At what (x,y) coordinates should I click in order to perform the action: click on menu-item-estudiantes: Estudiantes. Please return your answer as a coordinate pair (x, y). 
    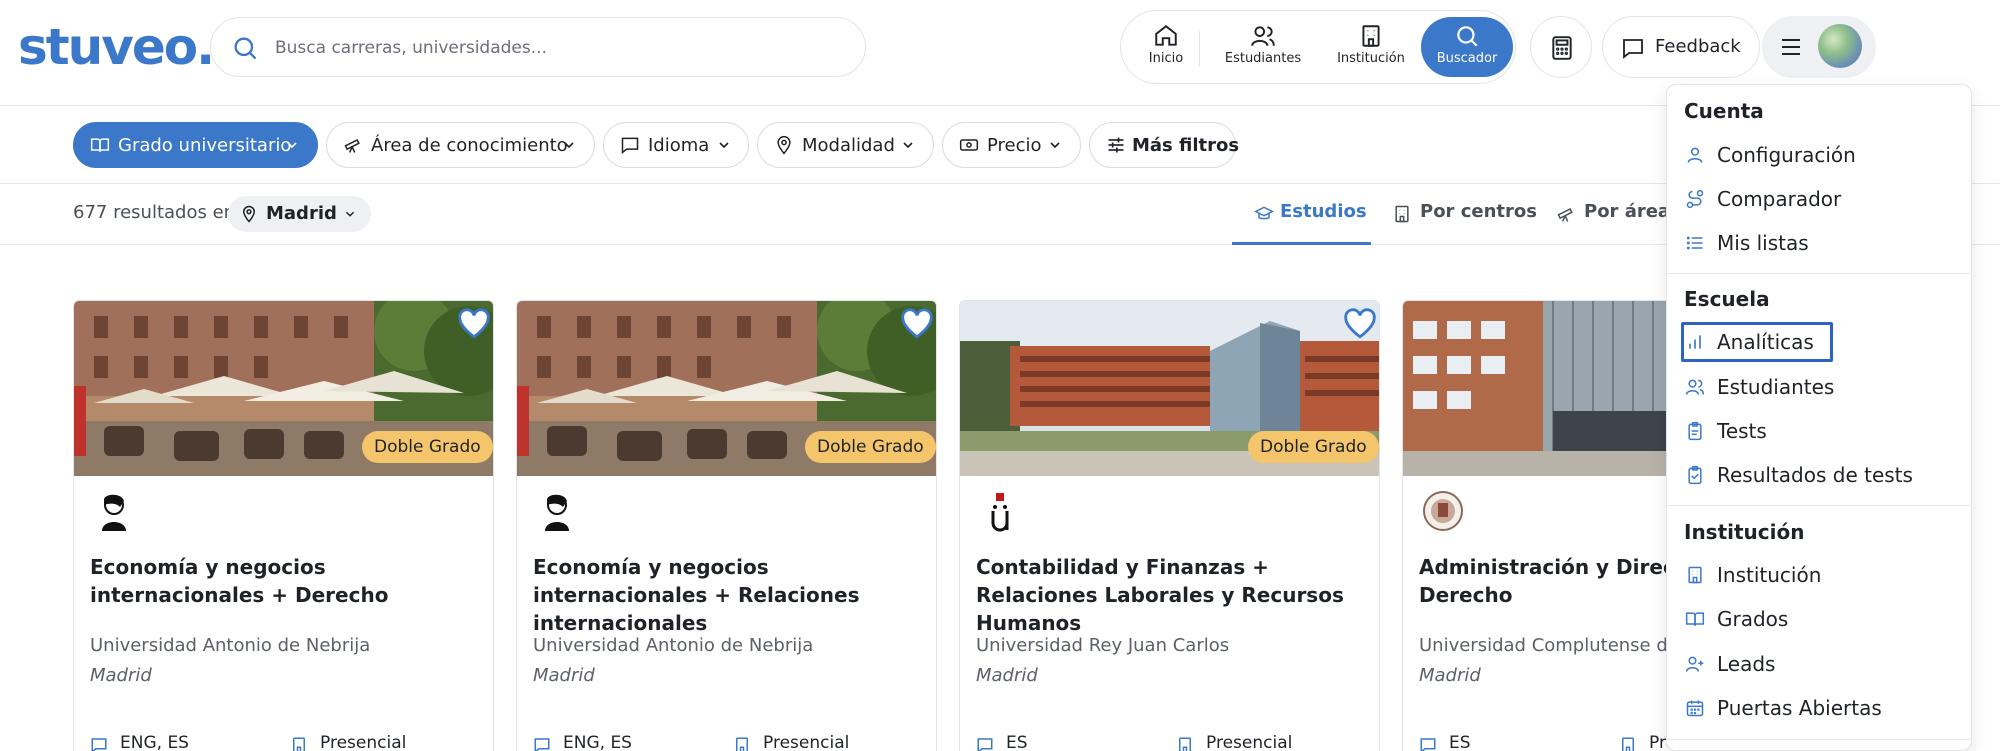
    Looking at the image, I should click on (1758, 387).